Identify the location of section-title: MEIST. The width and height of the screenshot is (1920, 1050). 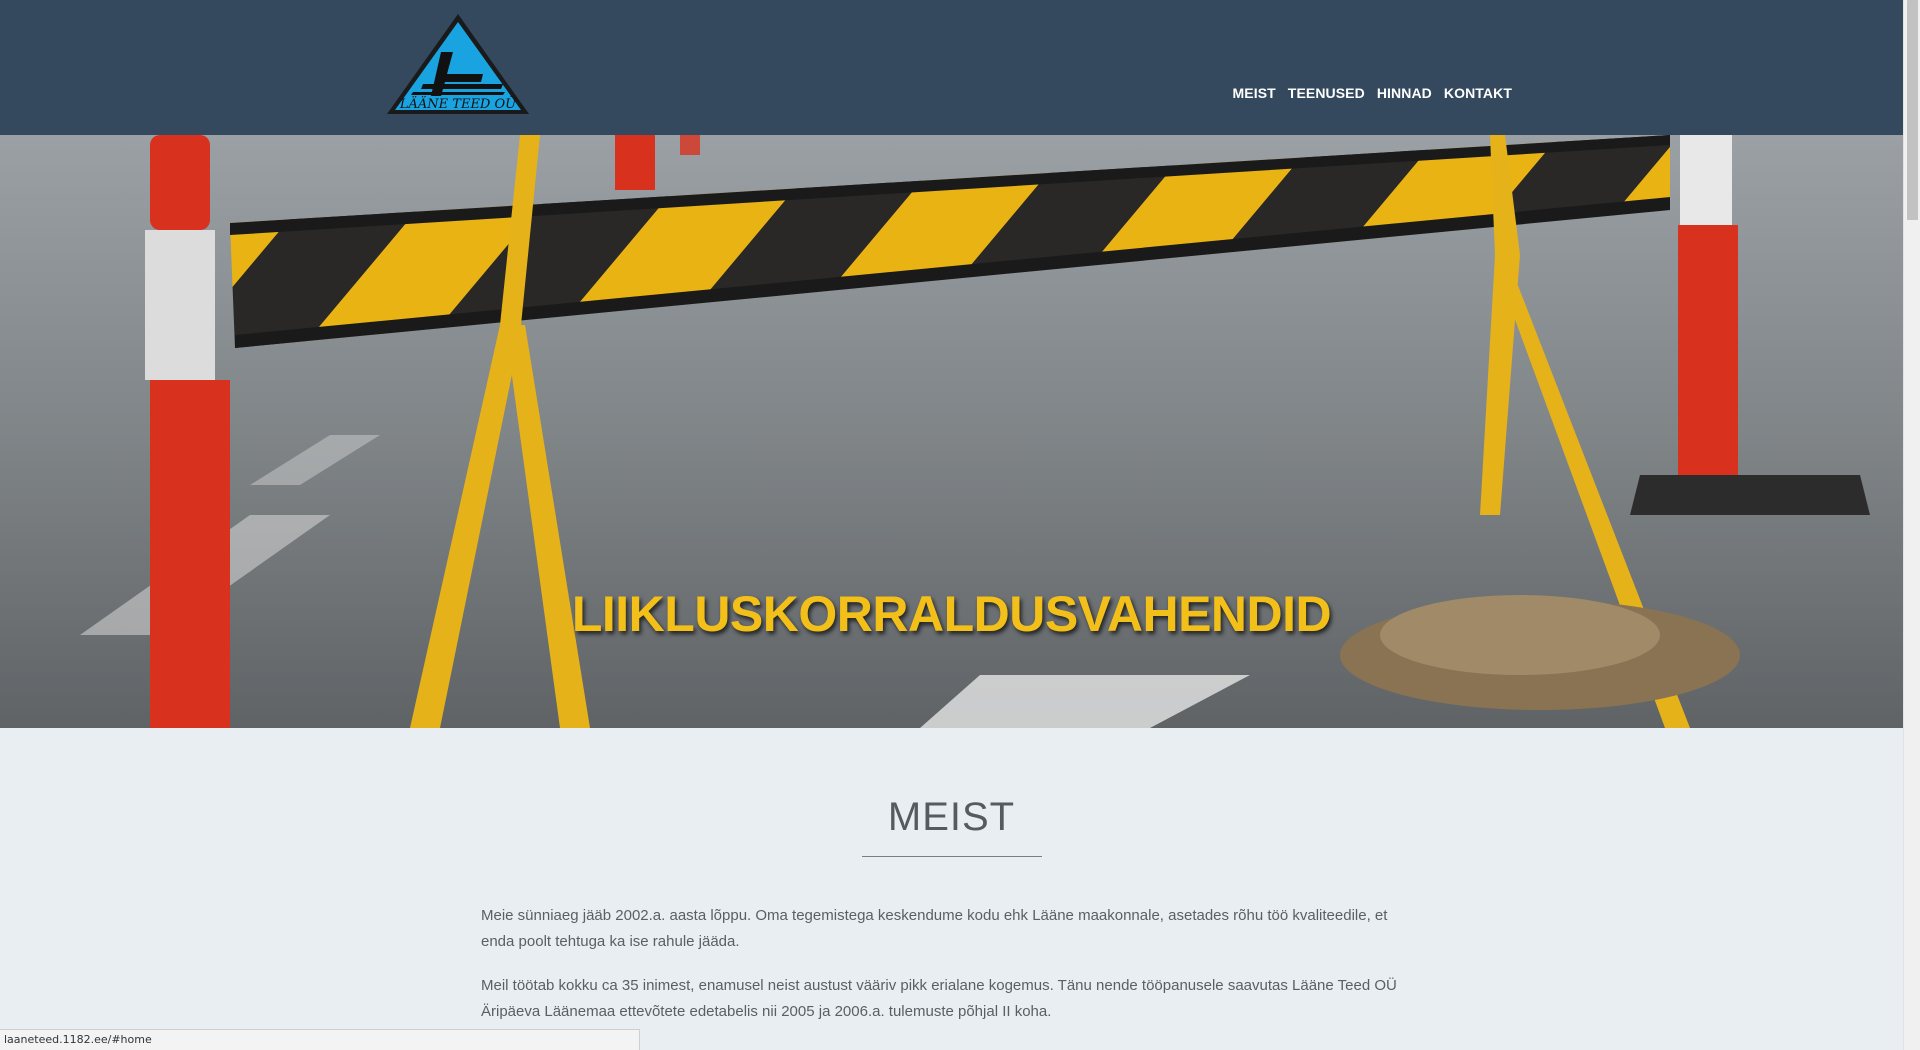
(951, 817).